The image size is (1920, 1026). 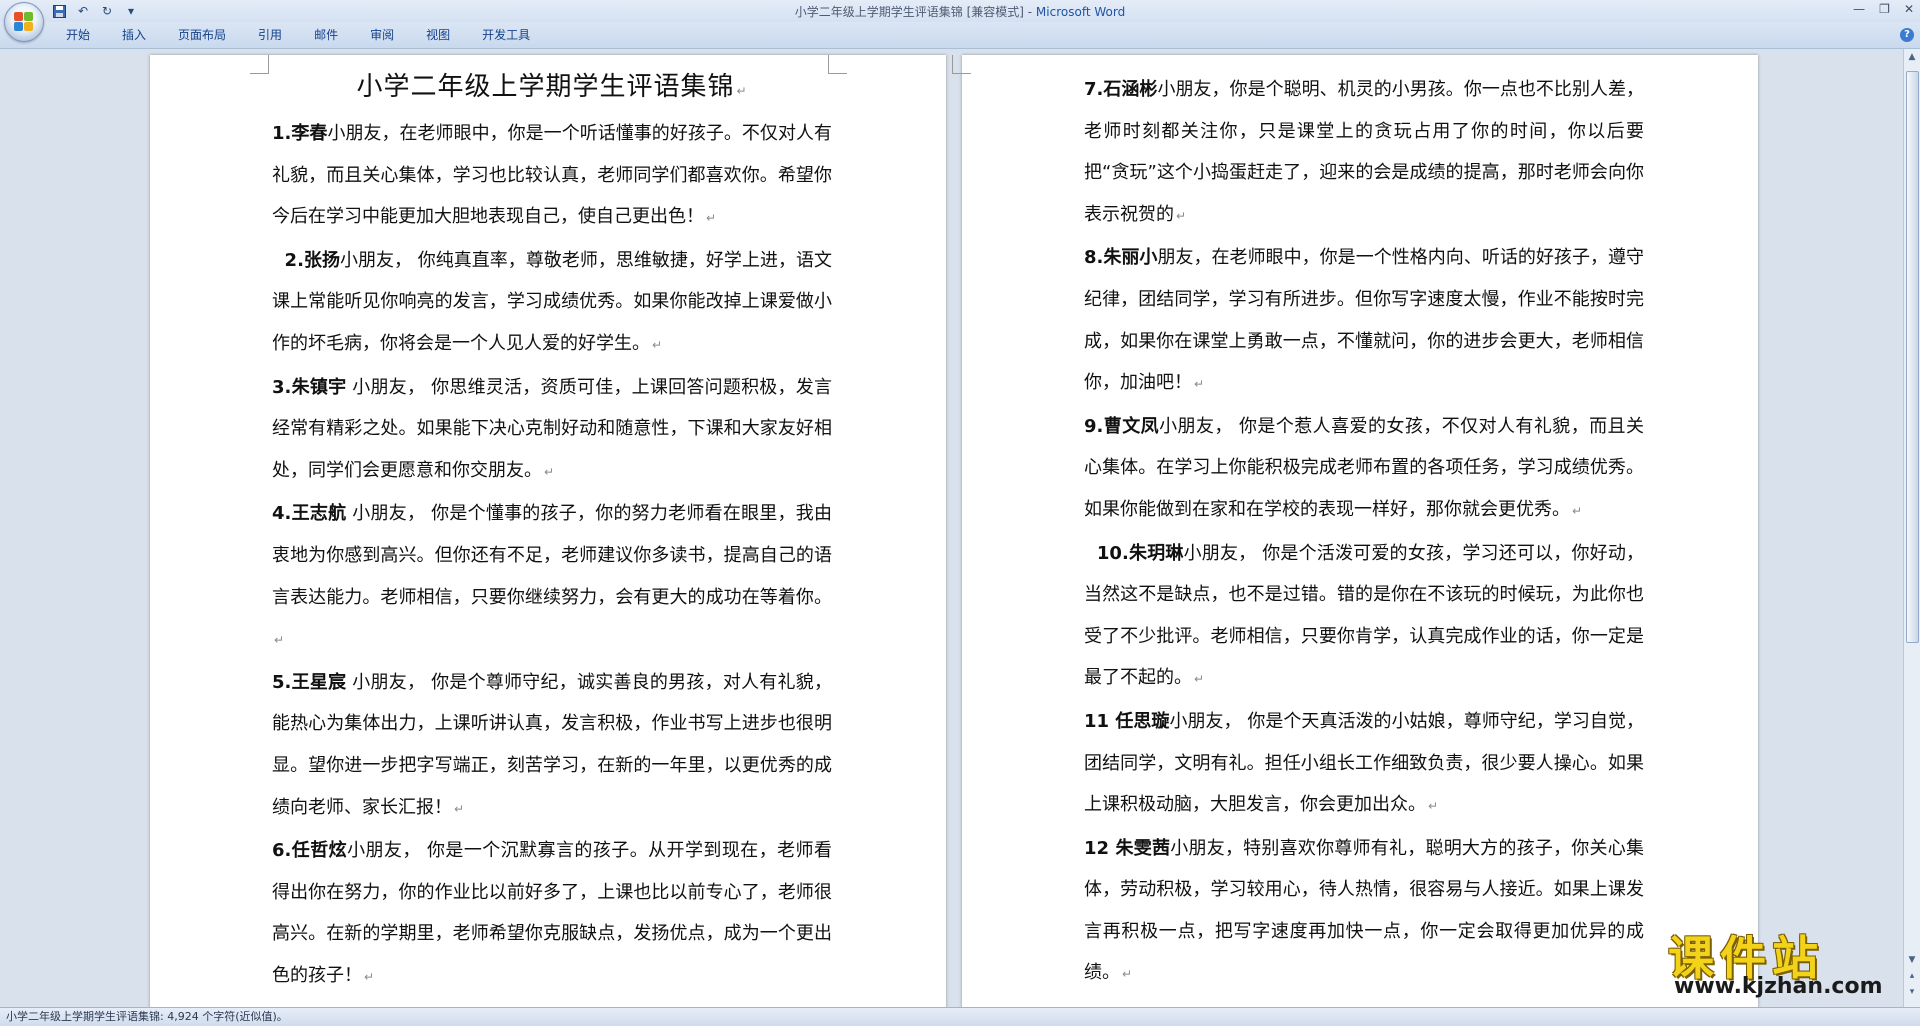 I want to click on student-name-text: 朱雯茜, so click(x=1143, y=848).